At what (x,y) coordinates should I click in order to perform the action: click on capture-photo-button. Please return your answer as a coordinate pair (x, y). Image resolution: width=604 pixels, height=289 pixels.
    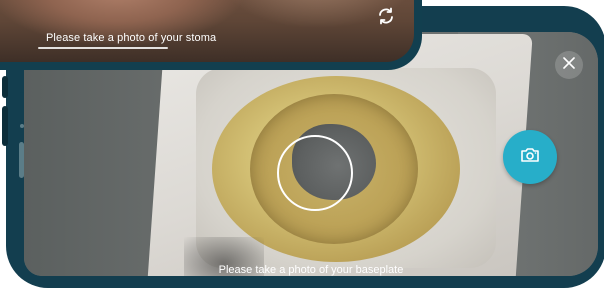
    Looking at the image, I should click on (530, 157).